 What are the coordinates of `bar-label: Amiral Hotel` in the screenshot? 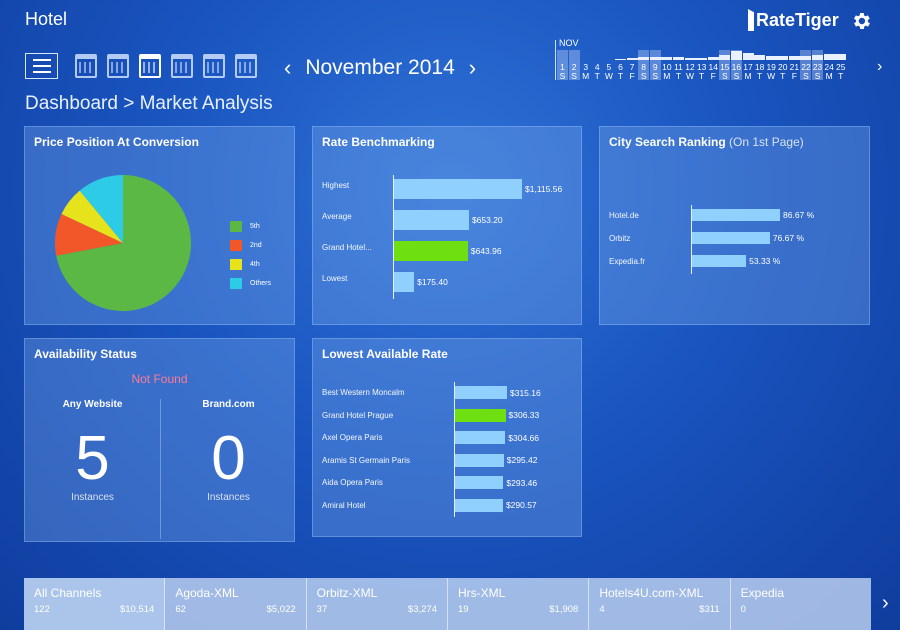 It's located at (344, 505).